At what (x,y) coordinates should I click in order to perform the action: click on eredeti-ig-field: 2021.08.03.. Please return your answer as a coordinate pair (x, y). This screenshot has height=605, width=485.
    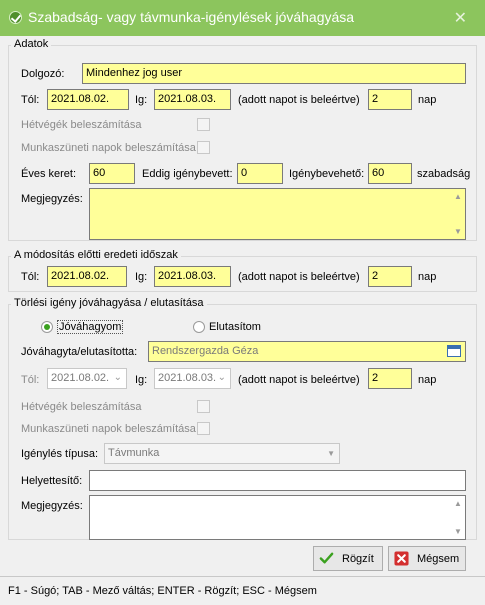
    Looking at the image, I should click on (192, 276).